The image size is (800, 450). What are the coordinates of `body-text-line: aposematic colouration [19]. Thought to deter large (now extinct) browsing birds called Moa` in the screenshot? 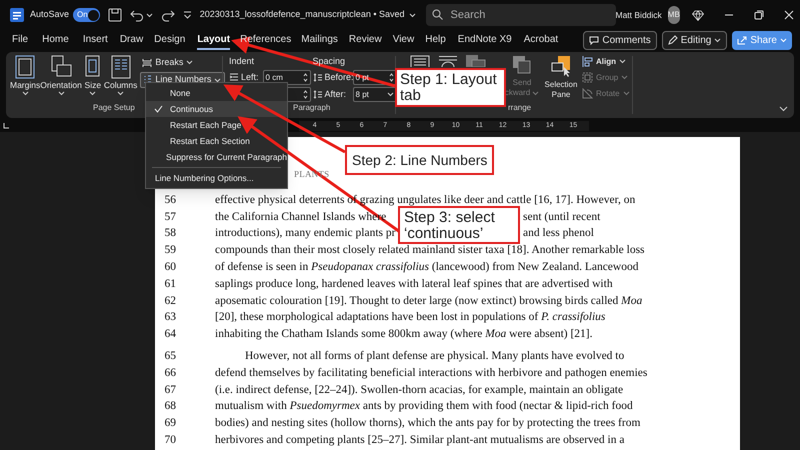 It's located at (428, 301).